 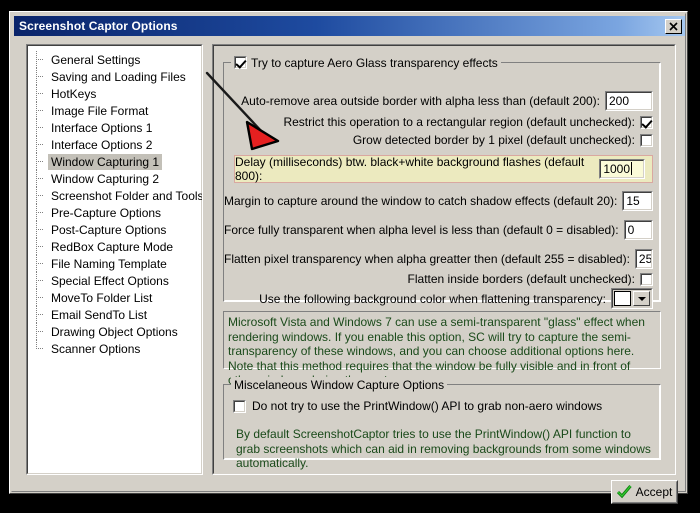 I want to click on sidebar-item-label: Interface Options 1, so click(x=102, y=127).